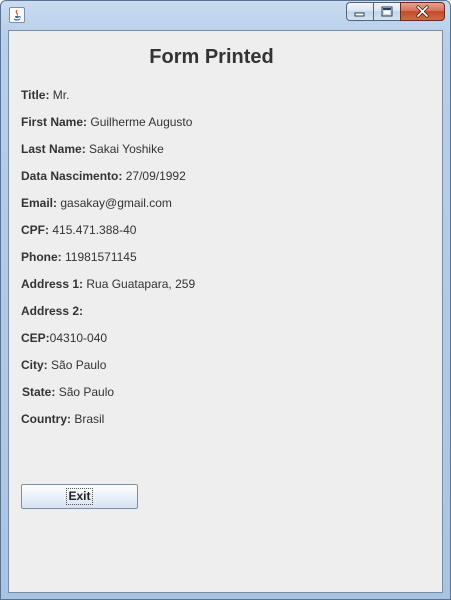 This screenshot has width=451, height=600. I want to click on maximize-button, so click(386, 11).